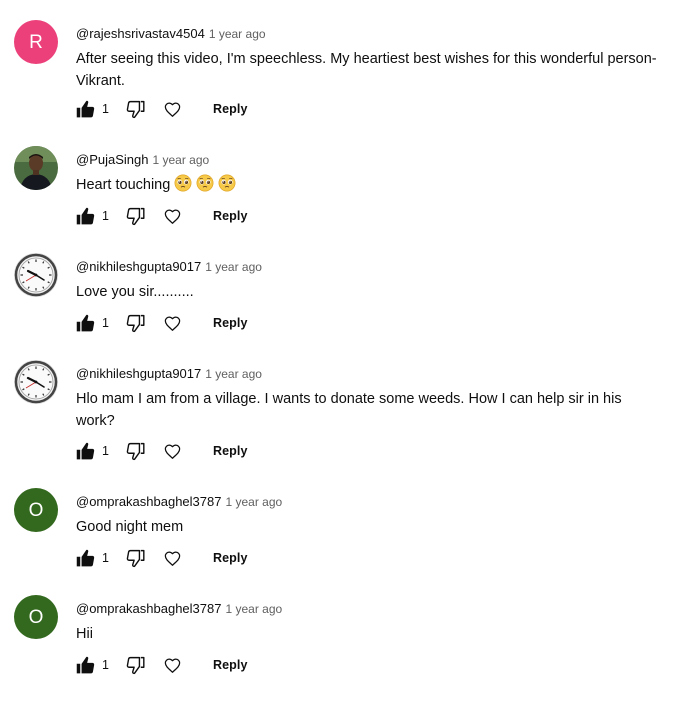 This screenshot has width=679, height=723. I want to click on comment-header: @rajeshsrivastav4504 1 year ago, so click(171, 33).